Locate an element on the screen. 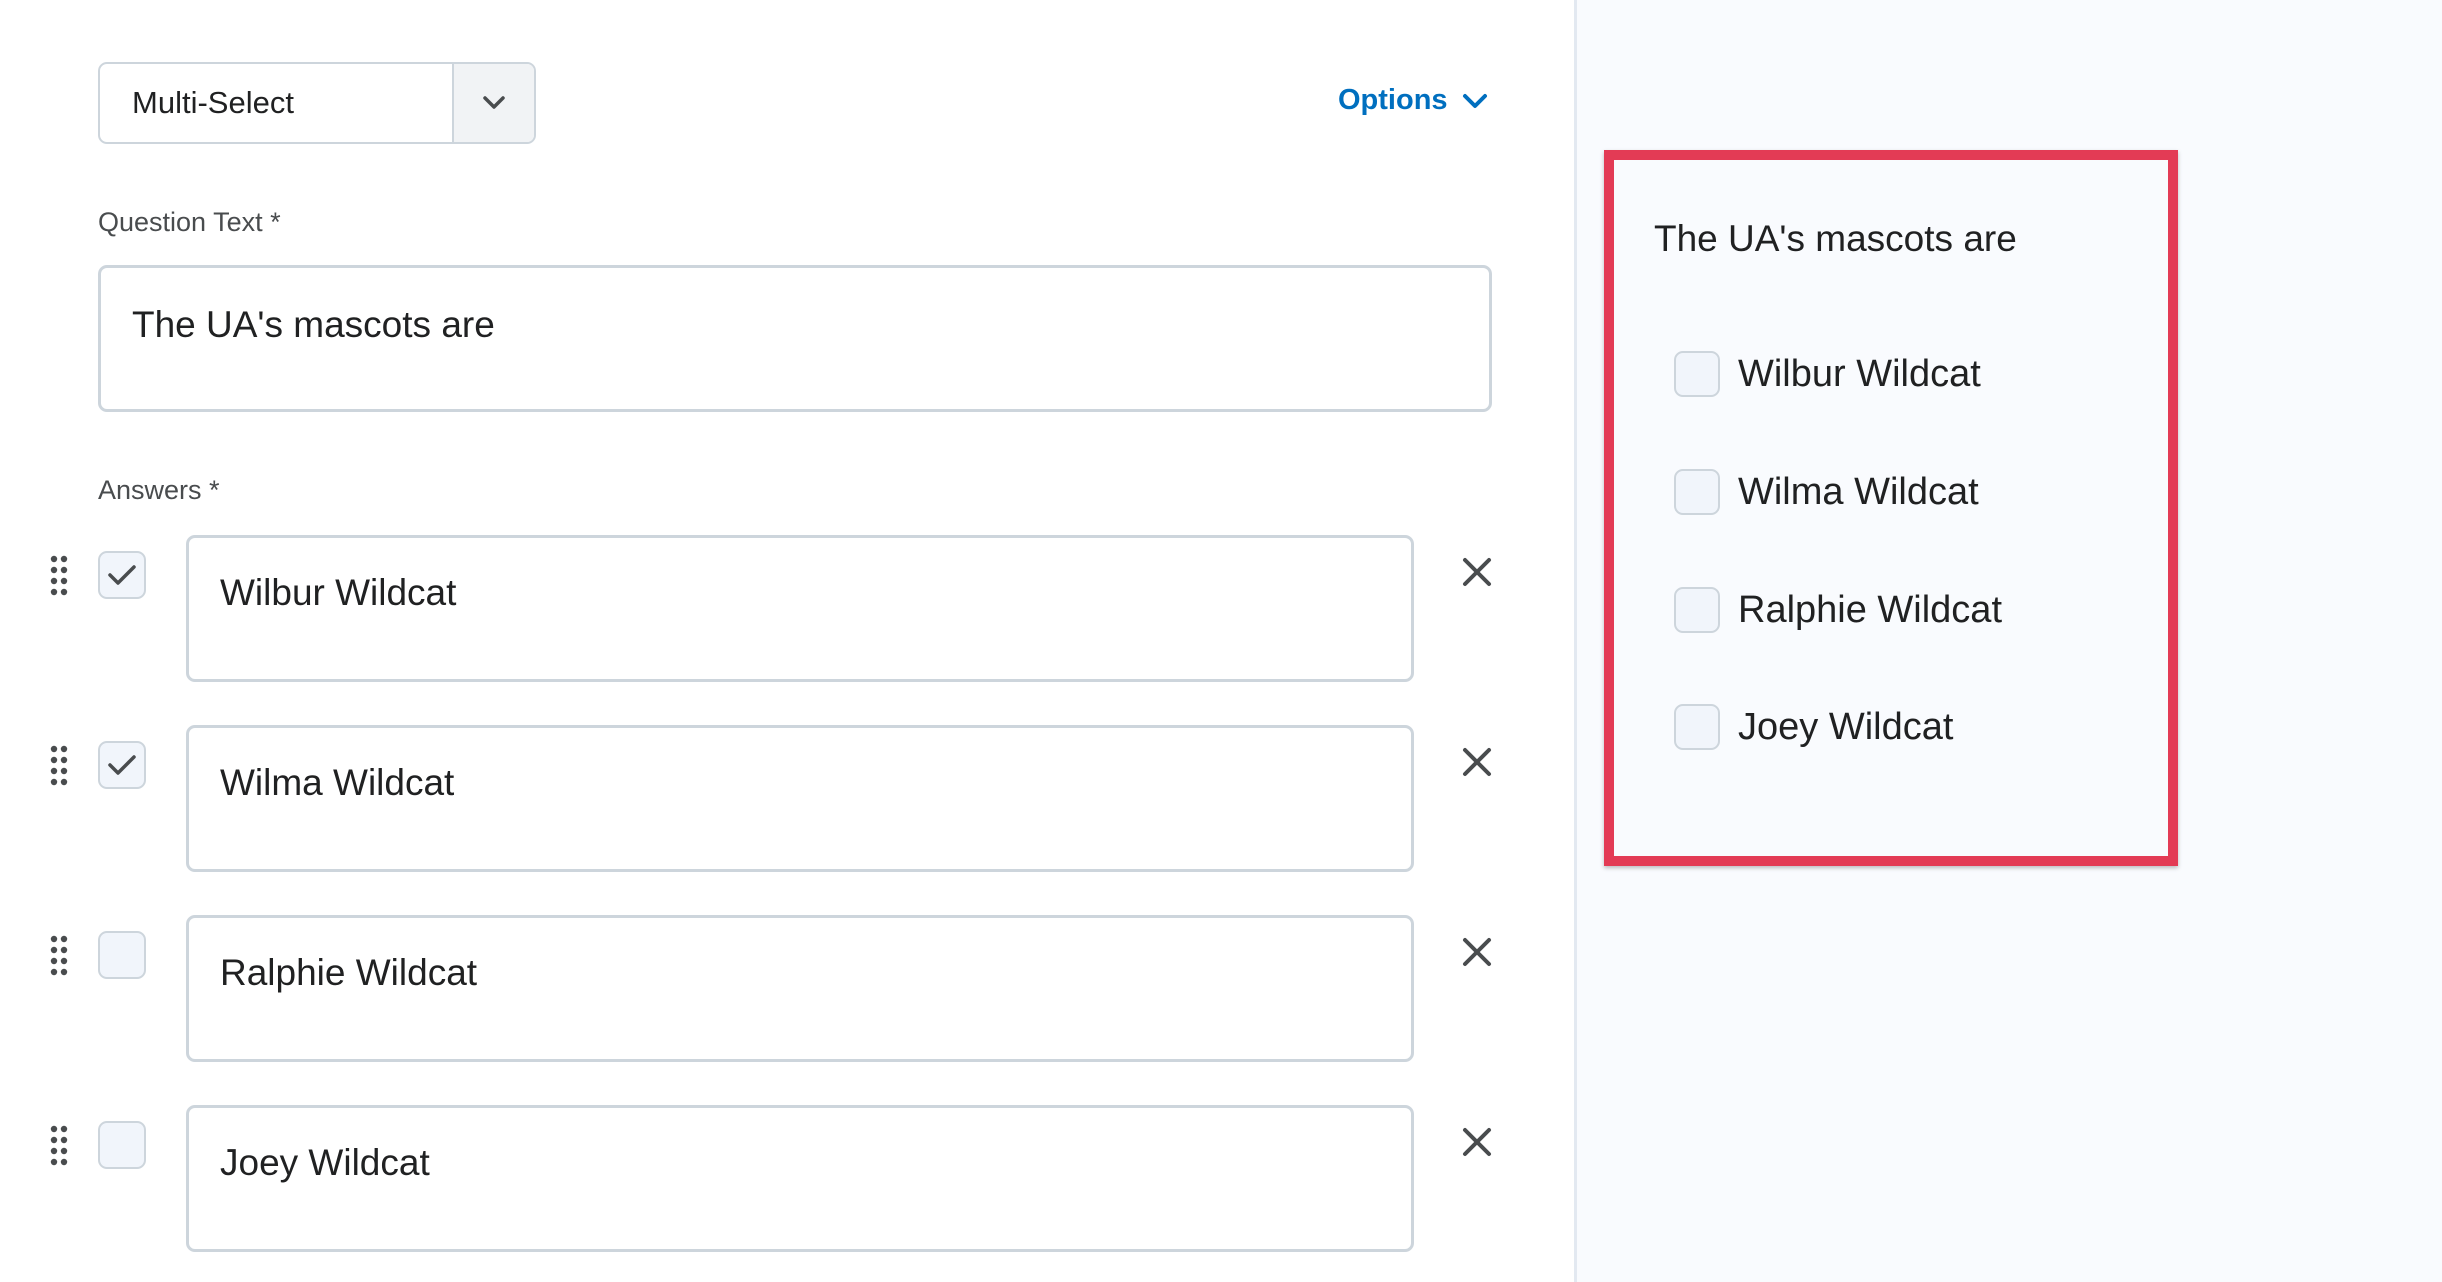  answer-row: Wilbur Wildcat is located at coordinates (787, 610).